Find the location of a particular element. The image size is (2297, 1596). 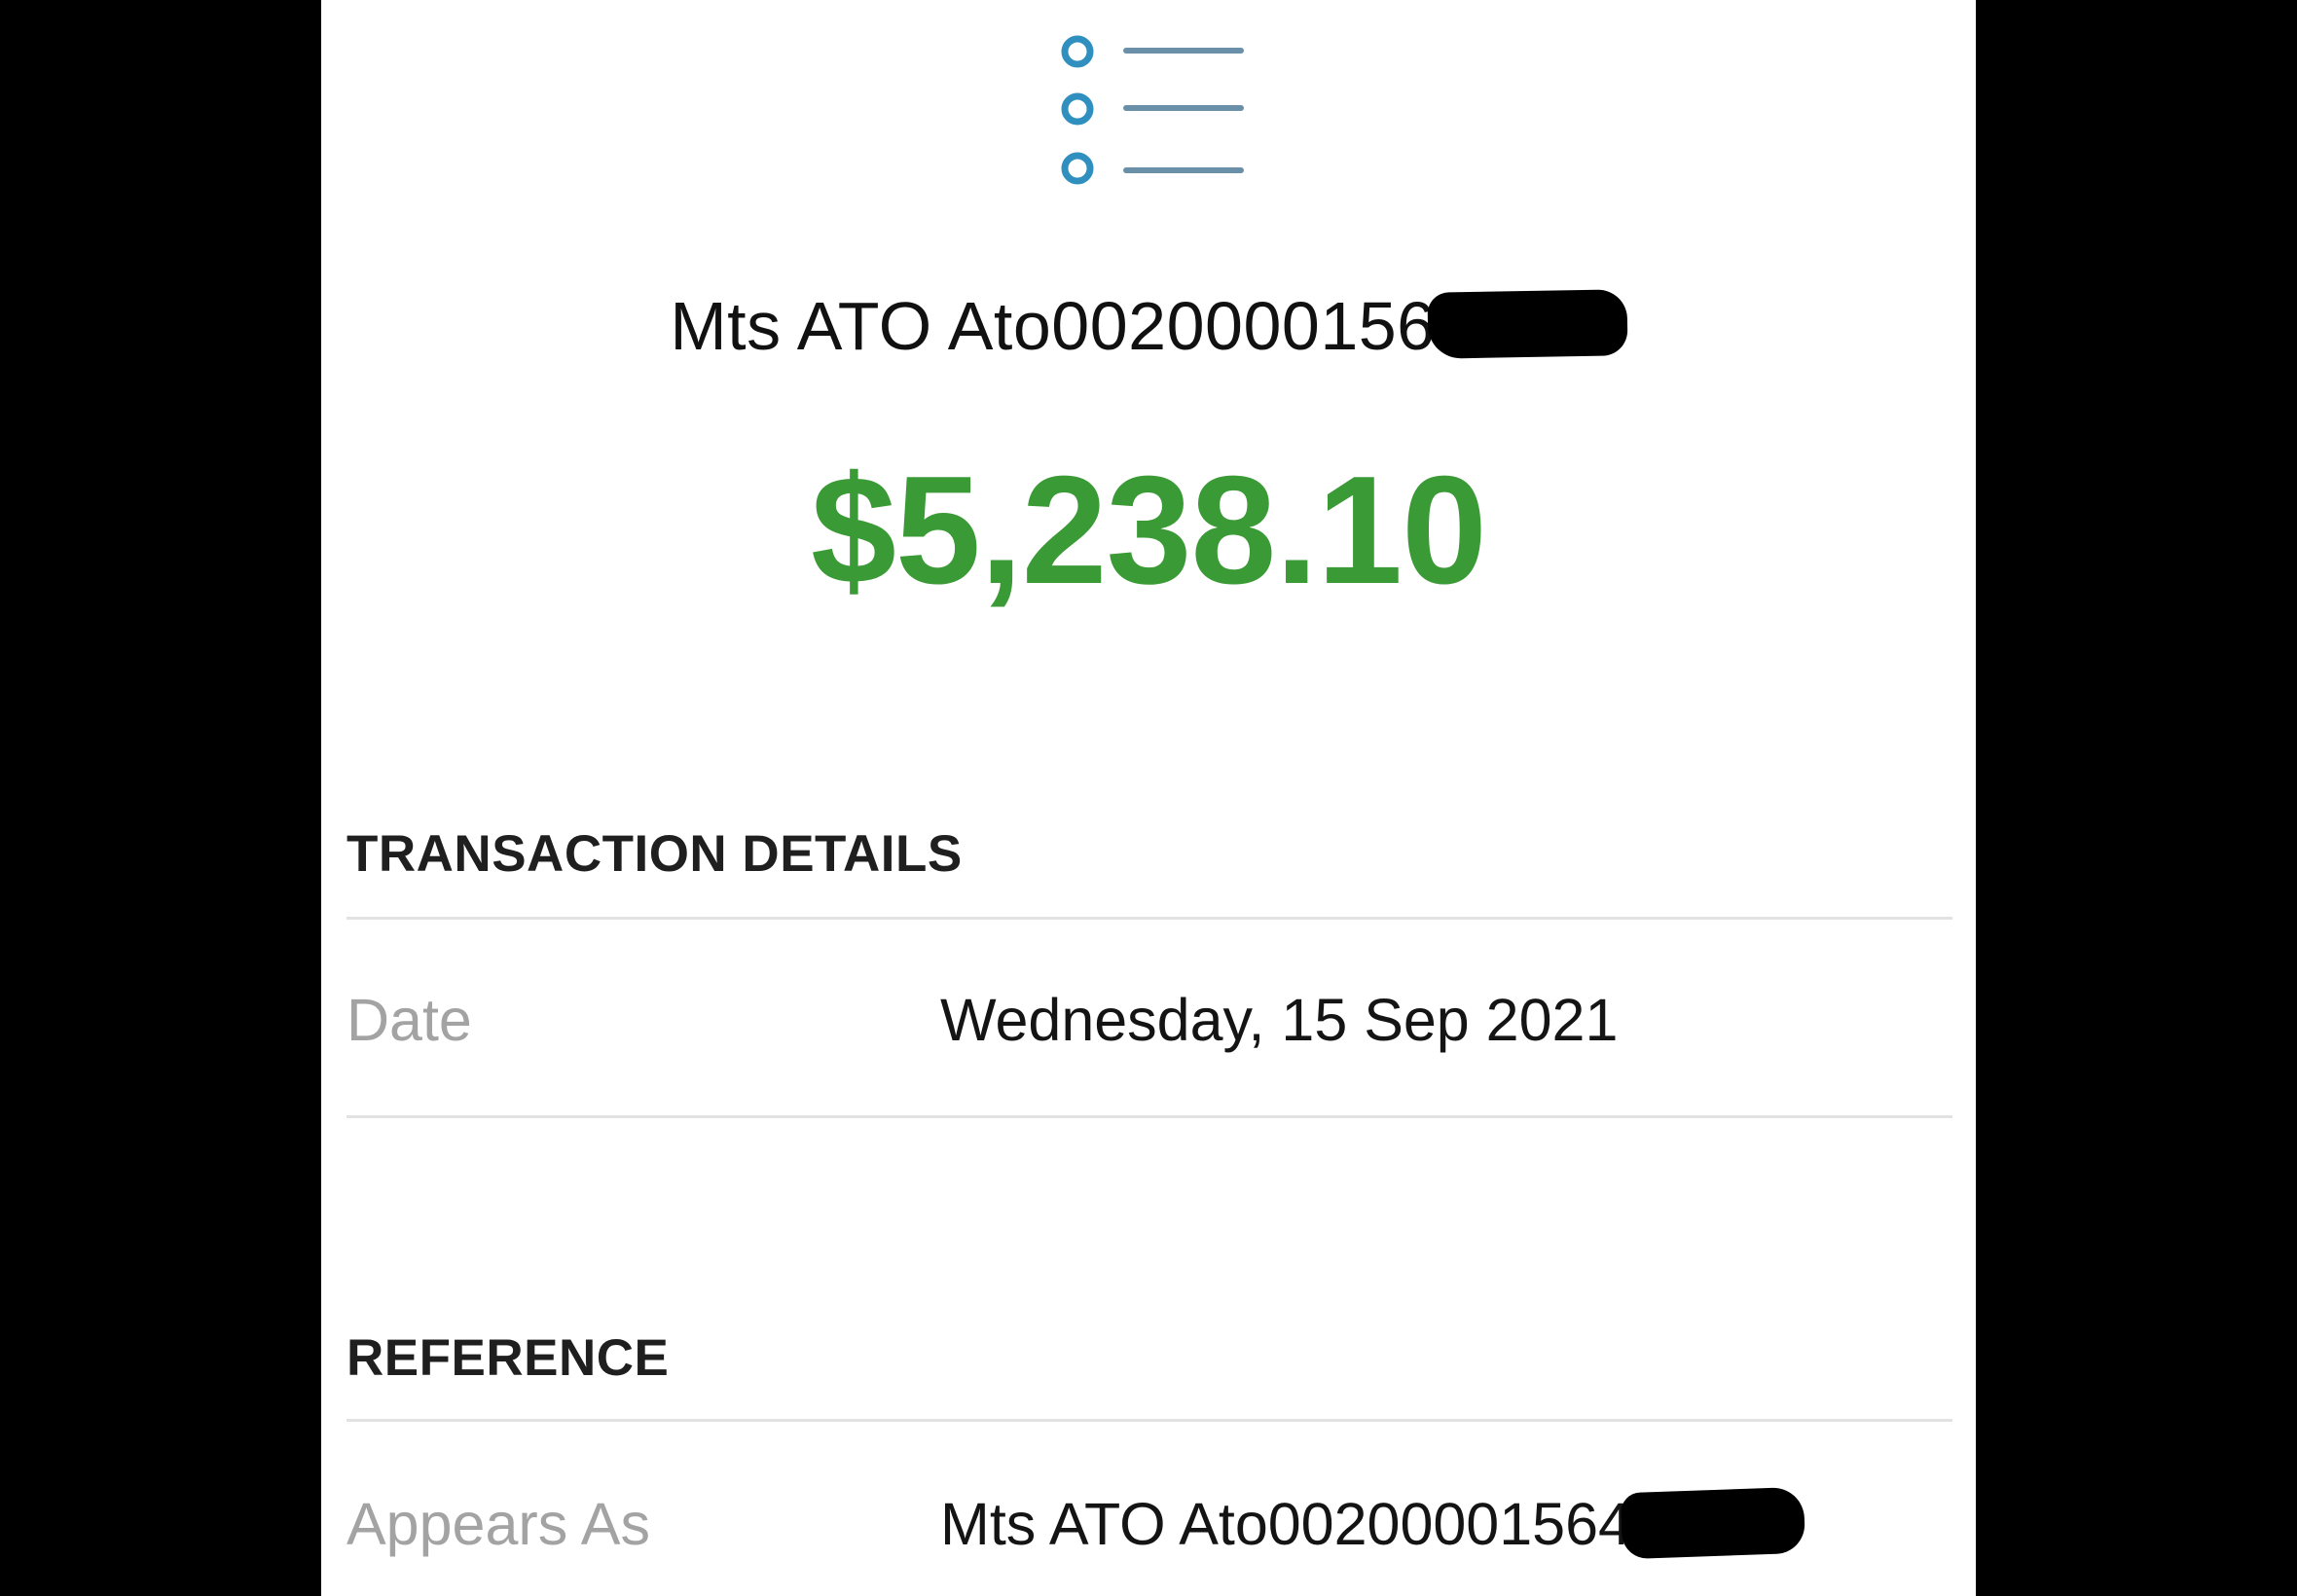

merchant-name: Mts ATO Ato0020000156 is located at coordinates (1148, 326).